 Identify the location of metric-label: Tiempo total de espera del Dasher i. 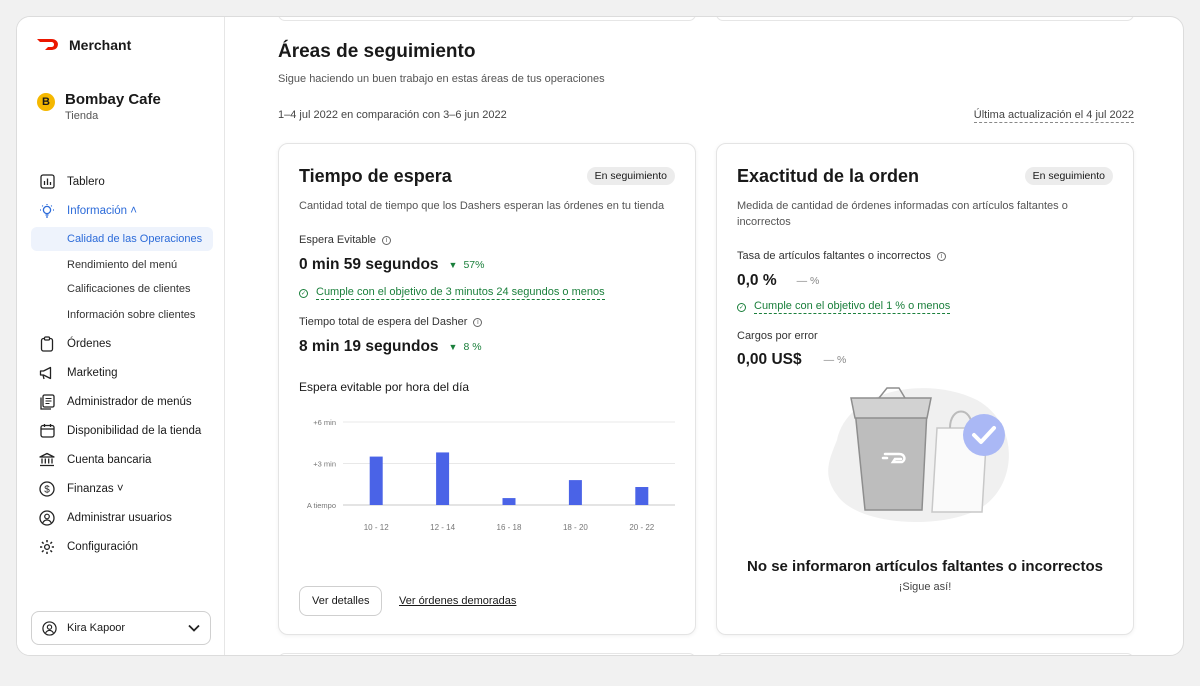
(391, 322).